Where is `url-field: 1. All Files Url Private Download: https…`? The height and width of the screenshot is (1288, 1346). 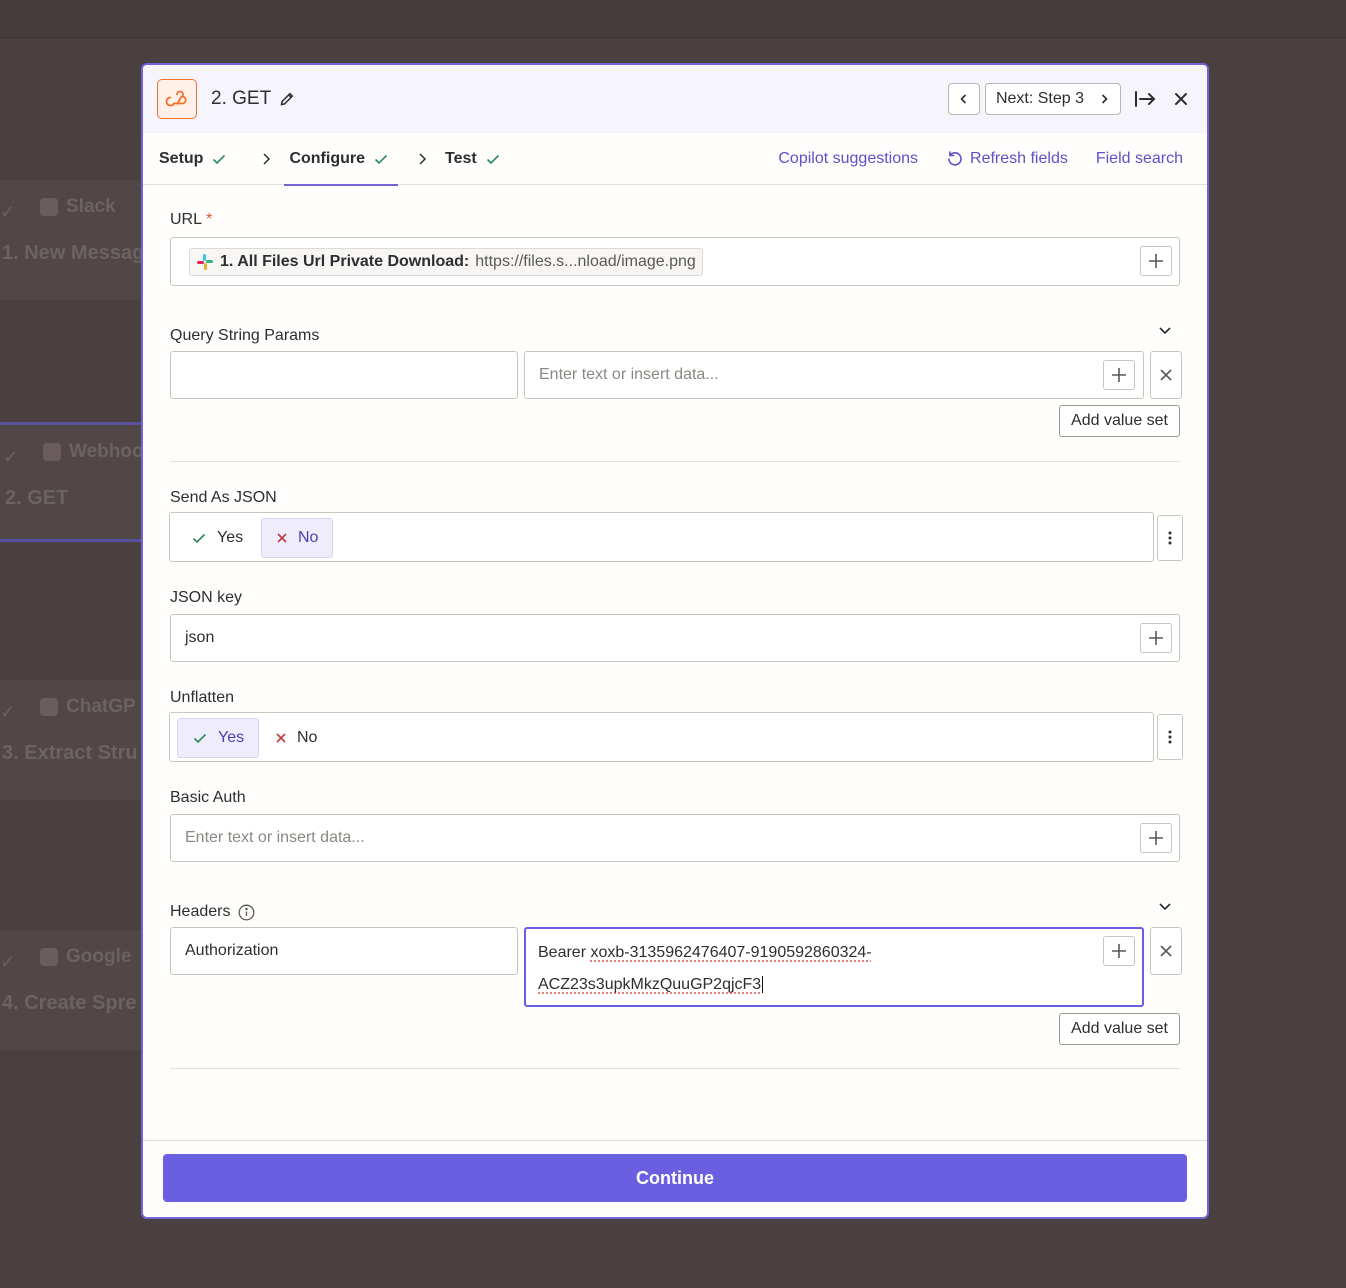 url-field: 1. All Files Url Private Download: https… is located at coordinates (675, 261).